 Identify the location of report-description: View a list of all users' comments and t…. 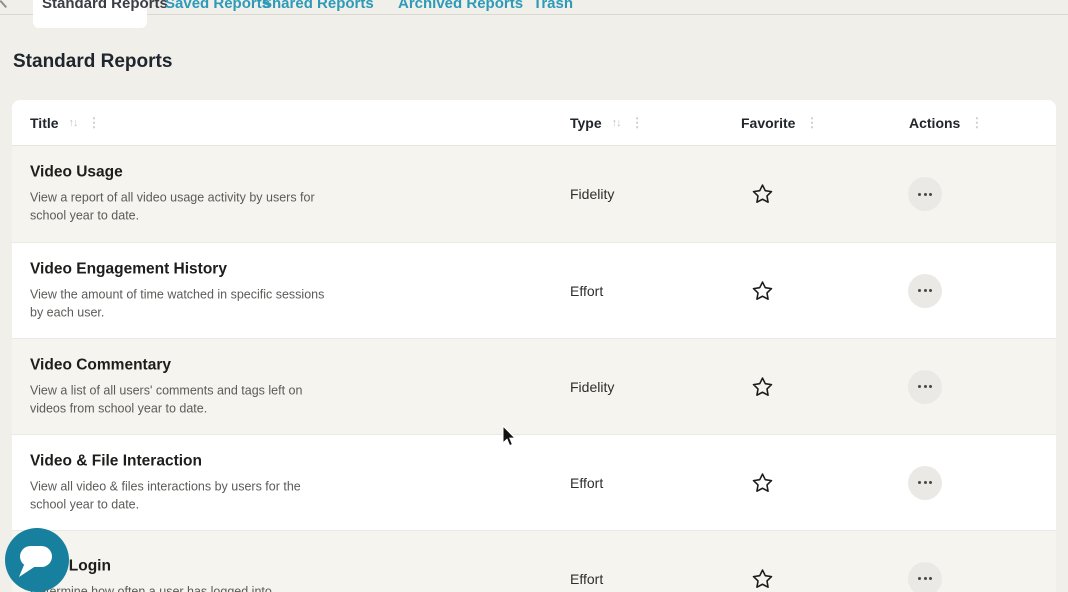
(166, 399).